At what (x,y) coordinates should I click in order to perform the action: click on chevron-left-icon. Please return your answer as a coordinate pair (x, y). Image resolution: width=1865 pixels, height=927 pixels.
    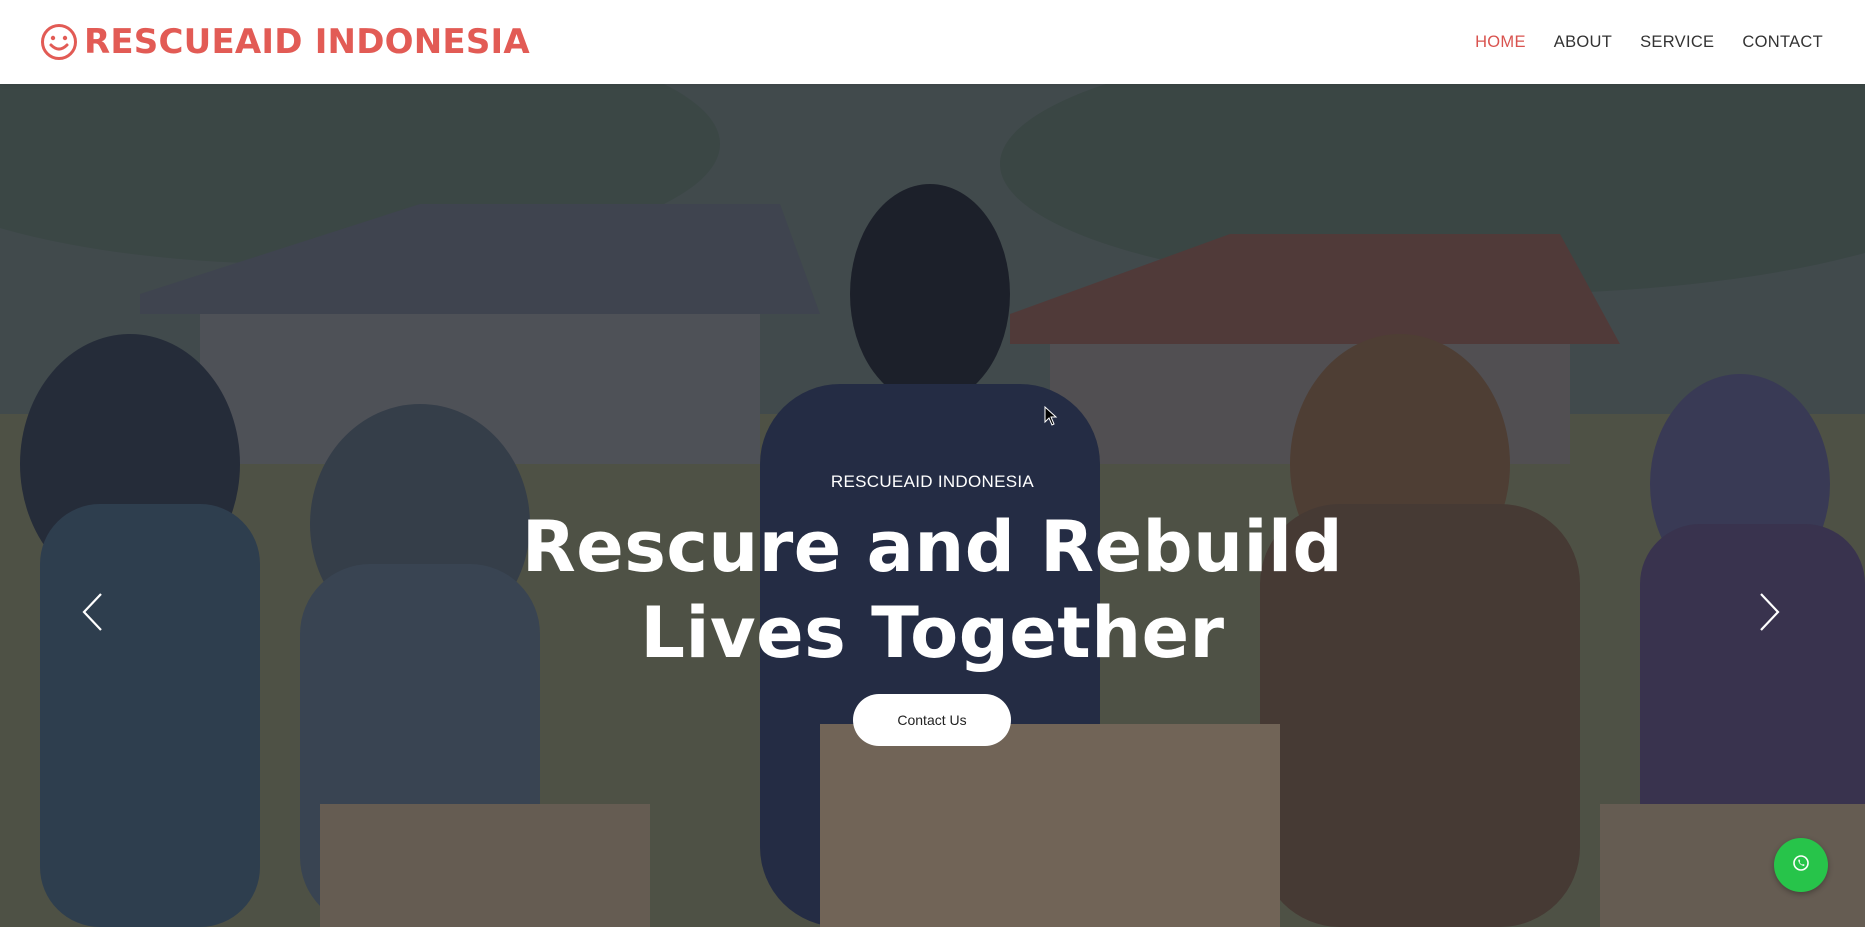
    Looking at the image, I should click on (92, 614).